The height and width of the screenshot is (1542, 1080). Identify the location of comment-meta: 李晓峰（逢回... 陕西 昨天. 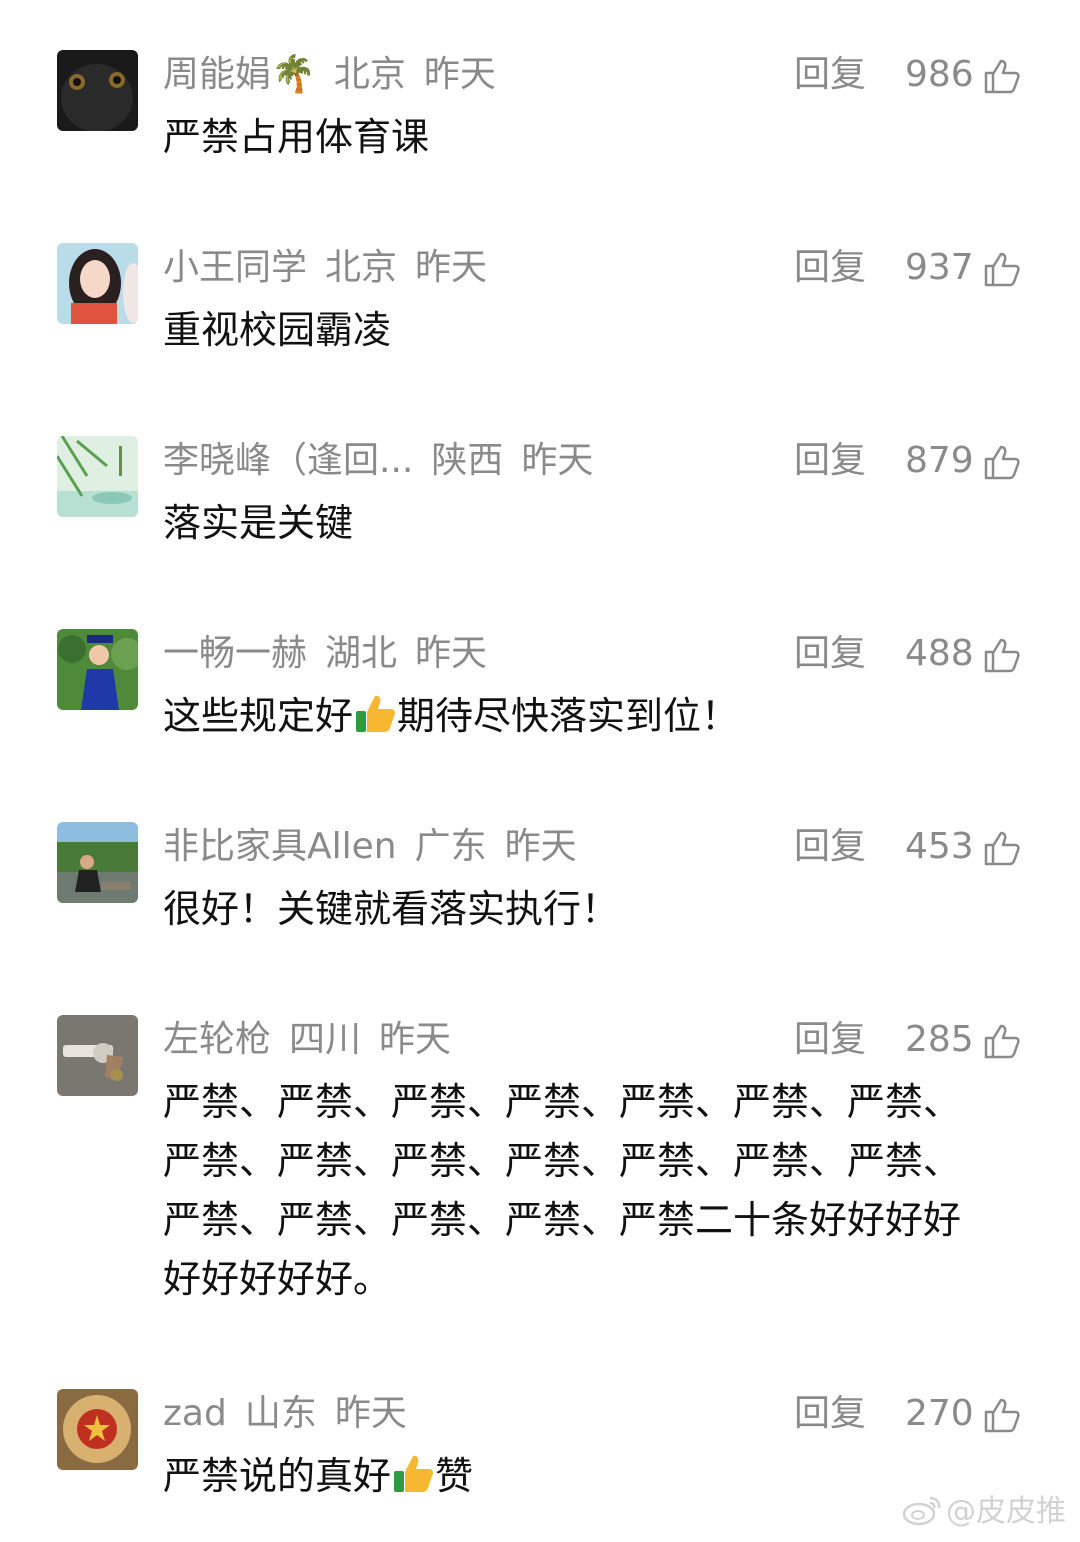
(387, 461).